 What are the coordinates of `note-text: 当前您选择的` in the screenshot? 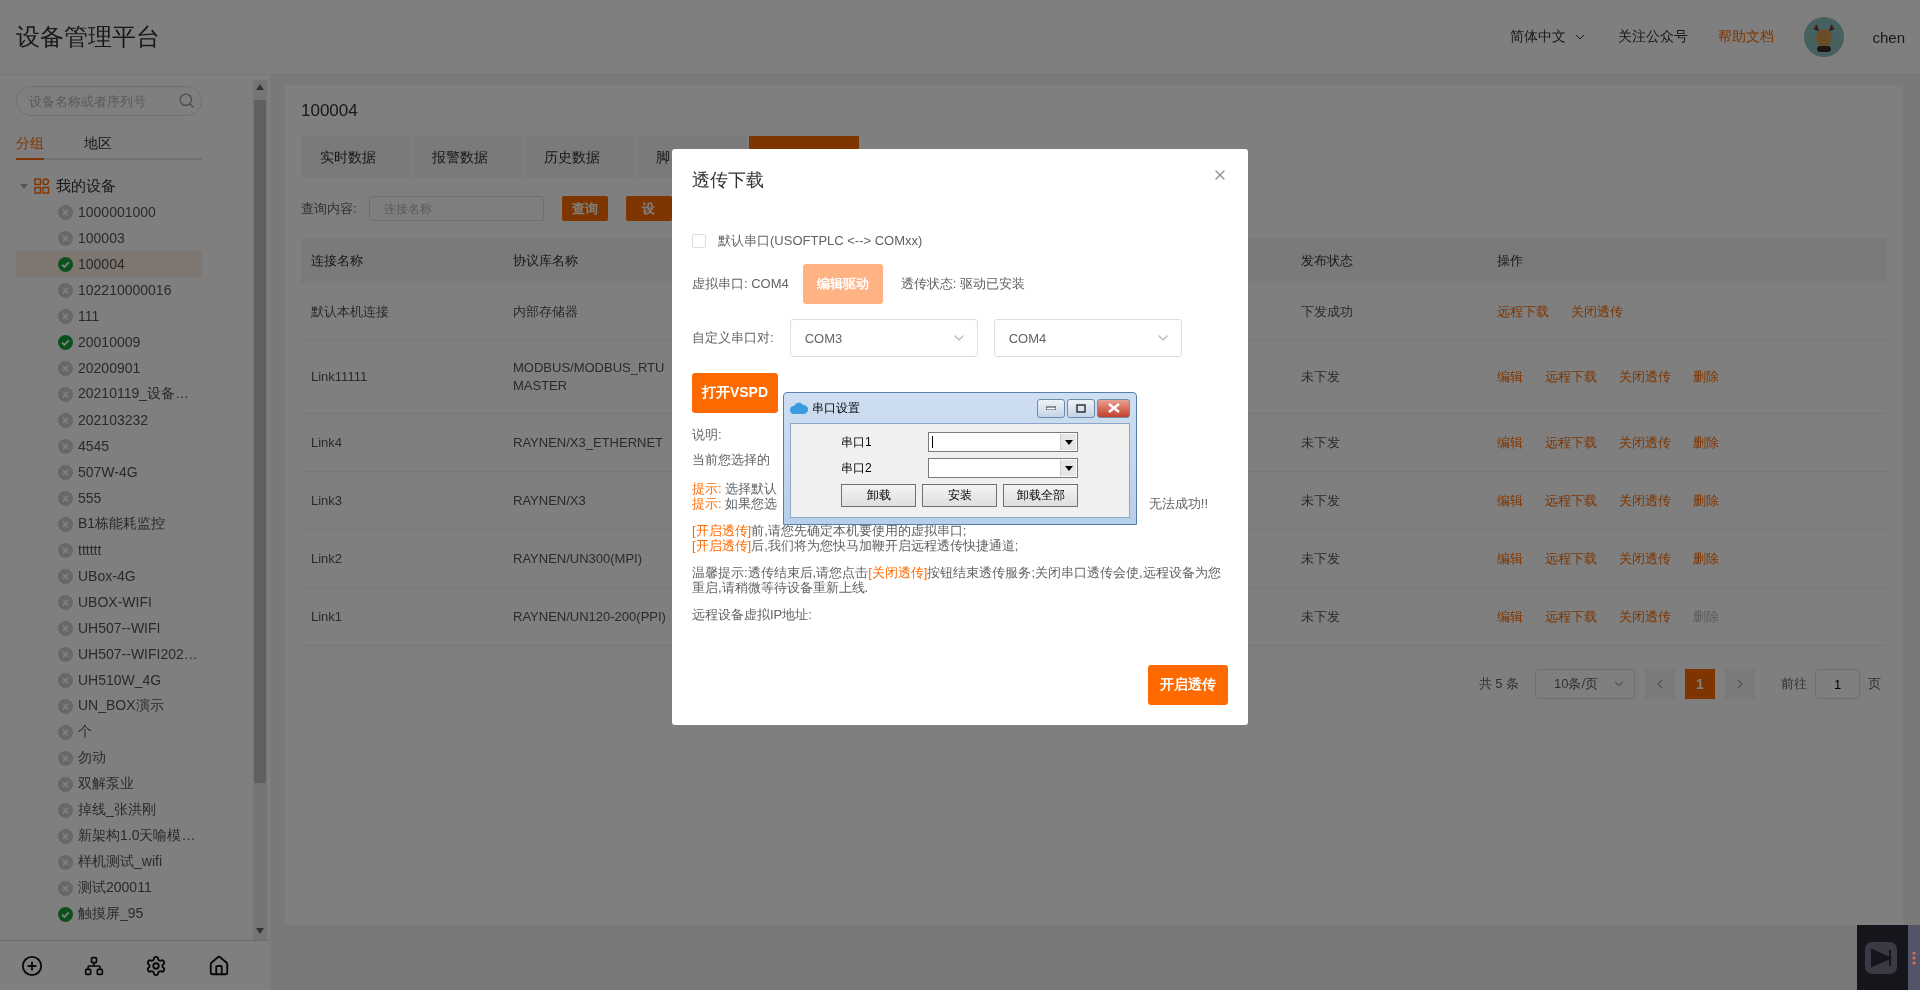 It's located at (731, 459).